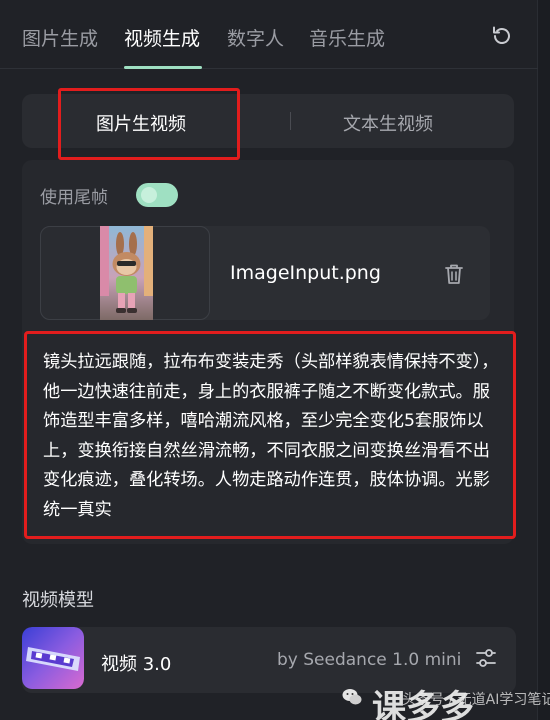 The height and width of the screenshot is (720, 550). What do you see at coordinates (388, 123) in the screenshot?
I see `text-to-video-option: 文本生视频` at bounding box center [388, 123].